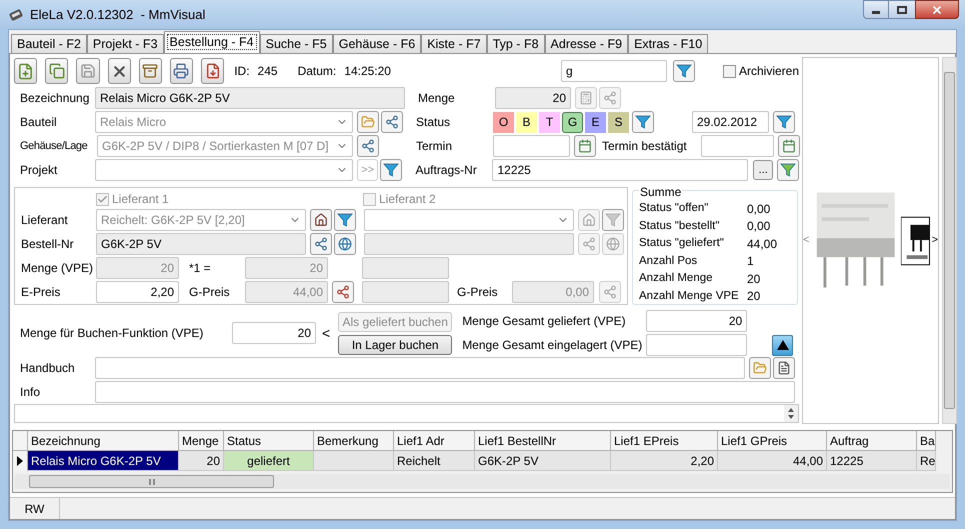 The width and height of the screenshot is (965, 529). I want to click on window-title: EleLa V2.0.12302 - MmVisual, so click(118, 15).